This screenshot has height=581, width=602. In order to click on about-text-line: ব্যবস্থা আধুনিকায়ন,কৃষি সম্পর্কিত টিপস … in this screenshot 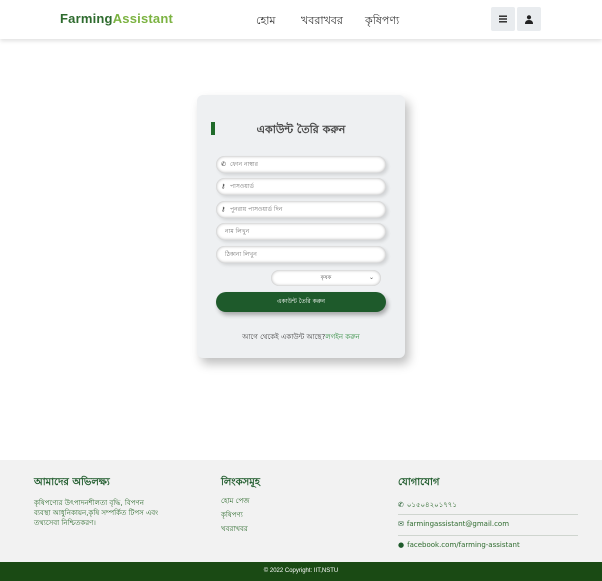, I will do `click(96, 513)`.